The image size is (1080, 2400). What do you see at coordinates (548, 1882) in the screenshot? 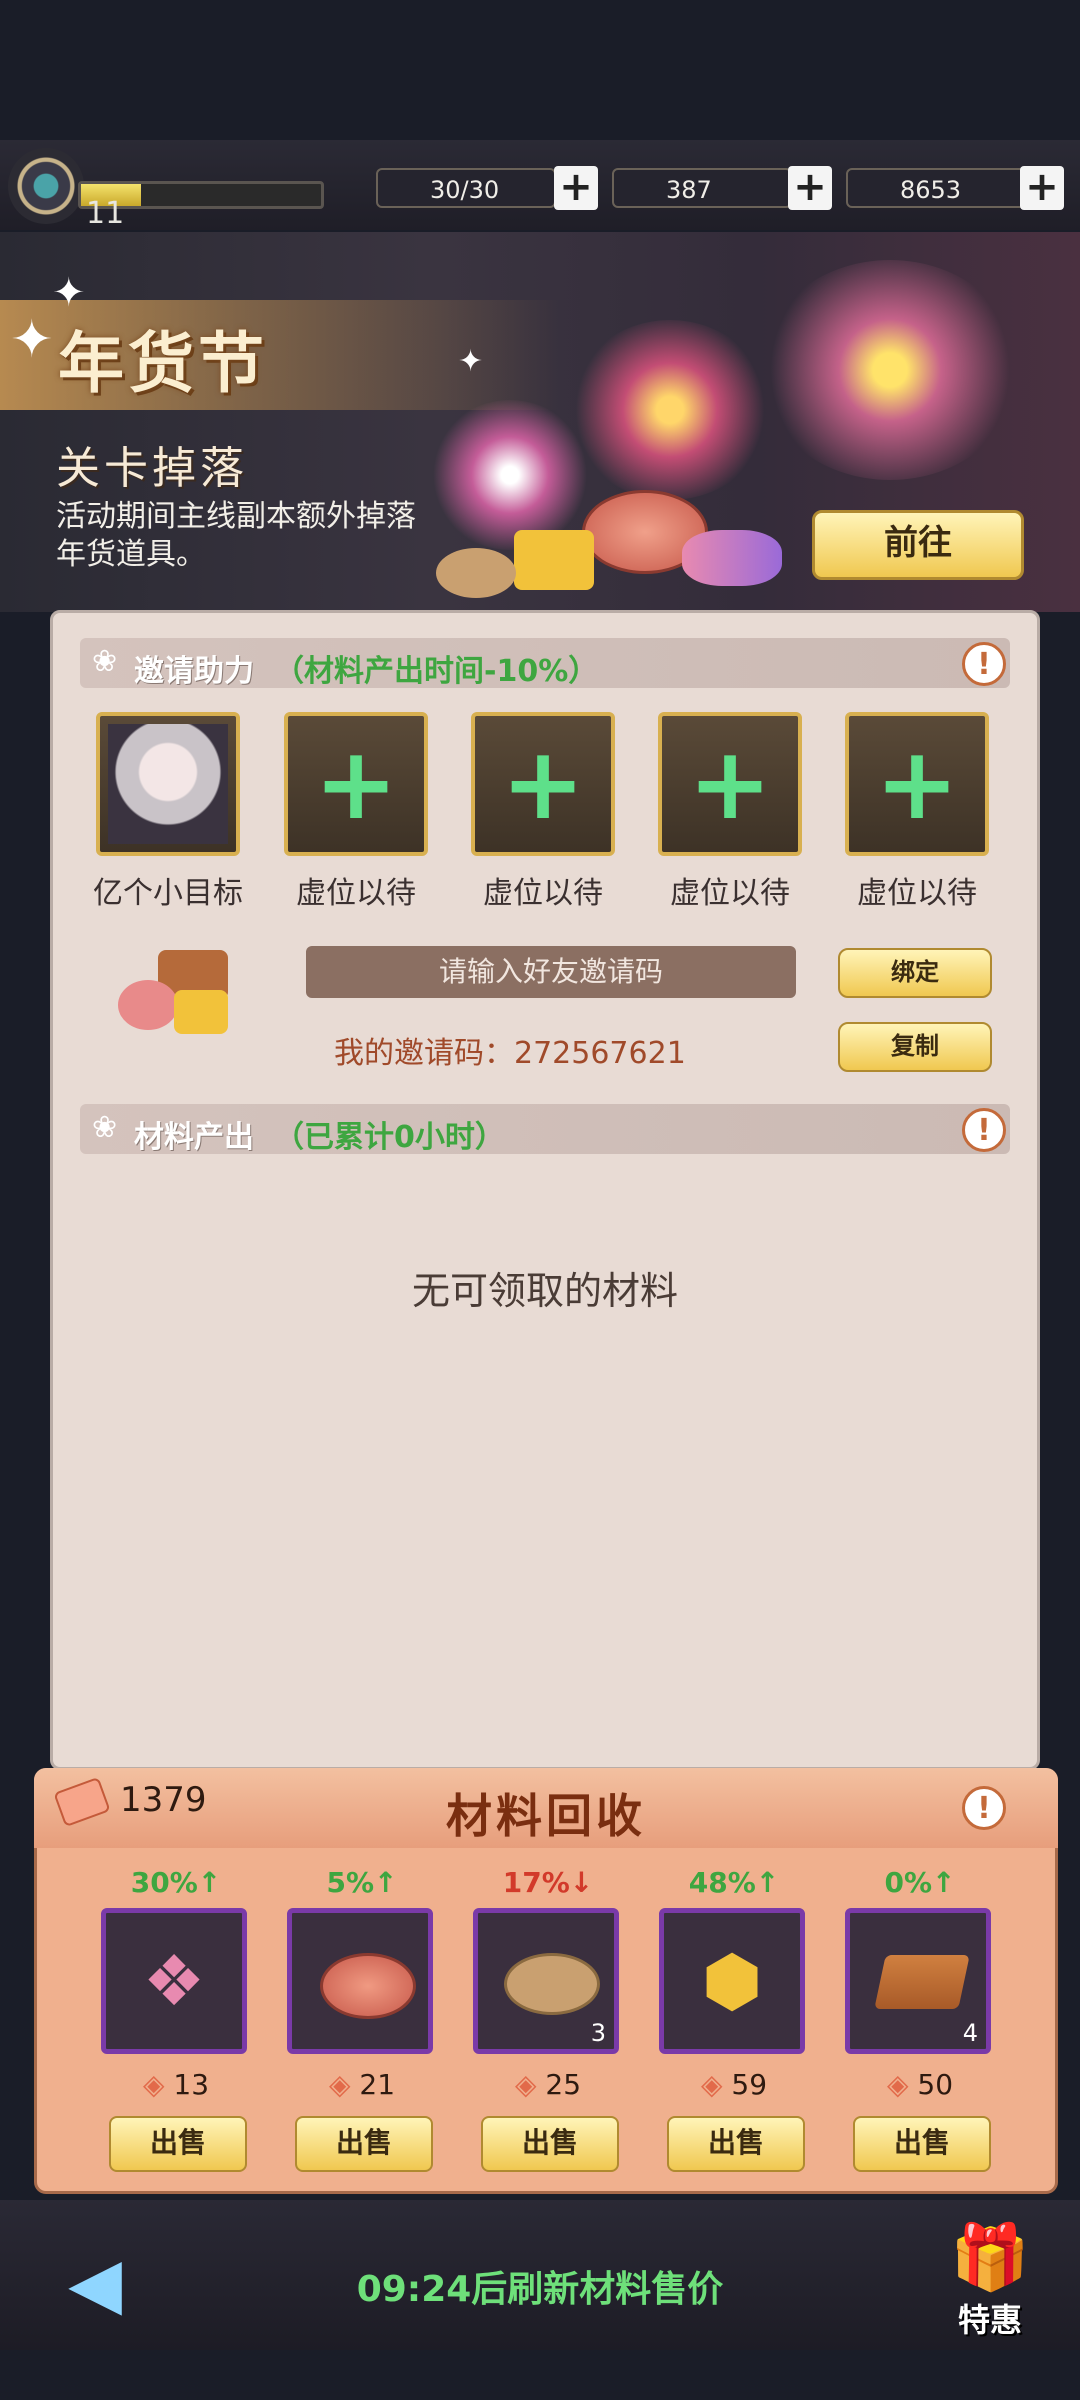
I see `price-change: 17%↓` at bounding box center [548, 1882].